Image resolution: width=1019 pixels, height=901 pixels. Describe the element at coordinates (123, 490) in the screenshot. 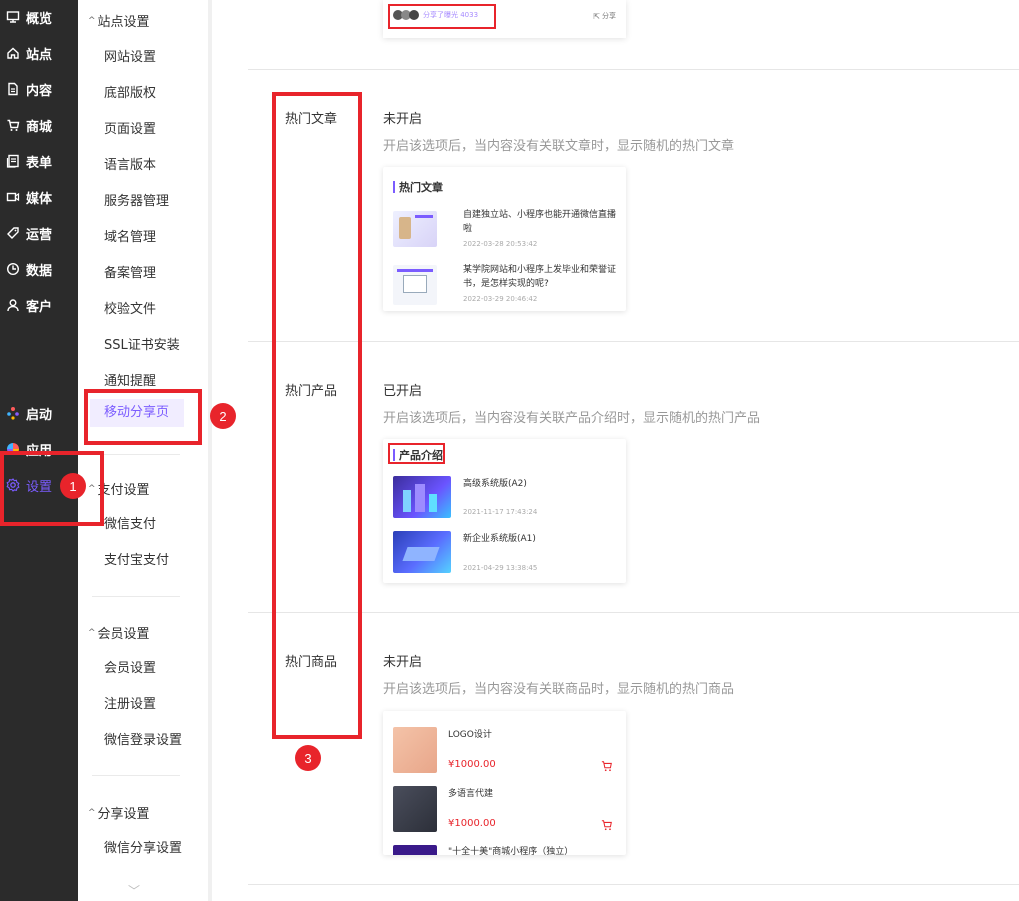

I see `group-label: 支付设置` at that location.